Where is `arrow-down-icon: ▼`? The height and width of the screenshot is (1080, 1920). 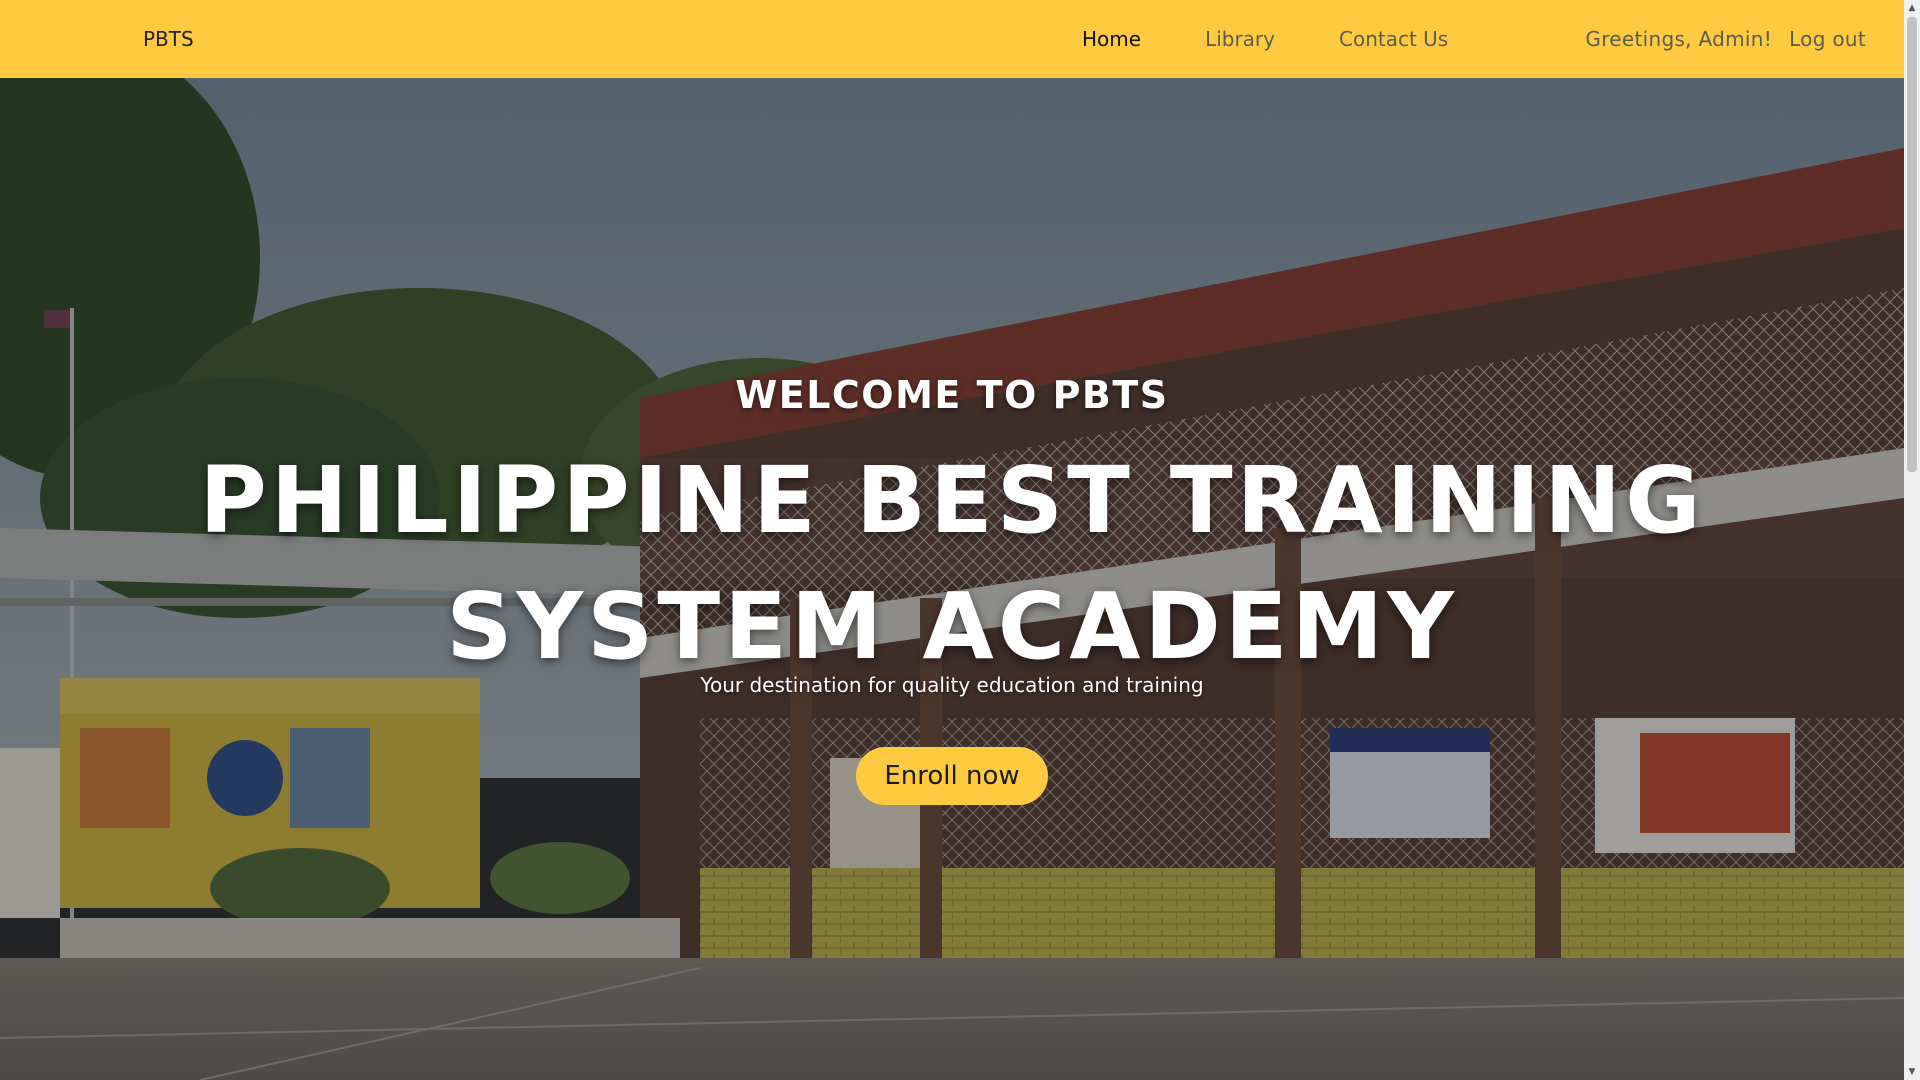 arrow-down-icon: ▼ is located at coordinates (1912, 1072).